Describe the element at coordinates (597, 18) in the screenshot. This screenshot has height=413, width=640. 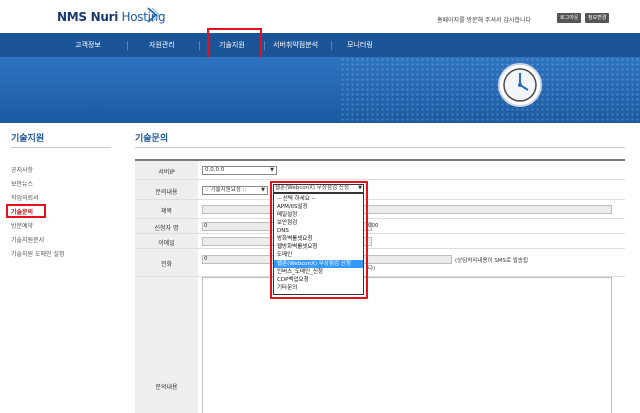
I see `edit-info-button: 정보변경` at that location.